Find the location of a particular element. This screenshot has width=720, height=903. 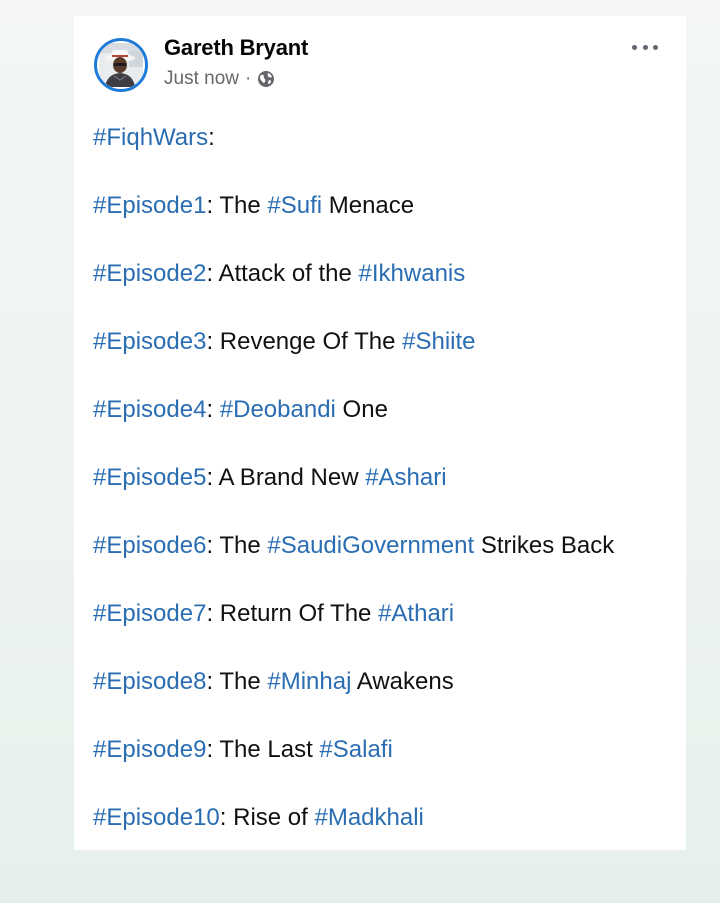

hashtag-link: #Minhaj is located at coordinates (309, 681).